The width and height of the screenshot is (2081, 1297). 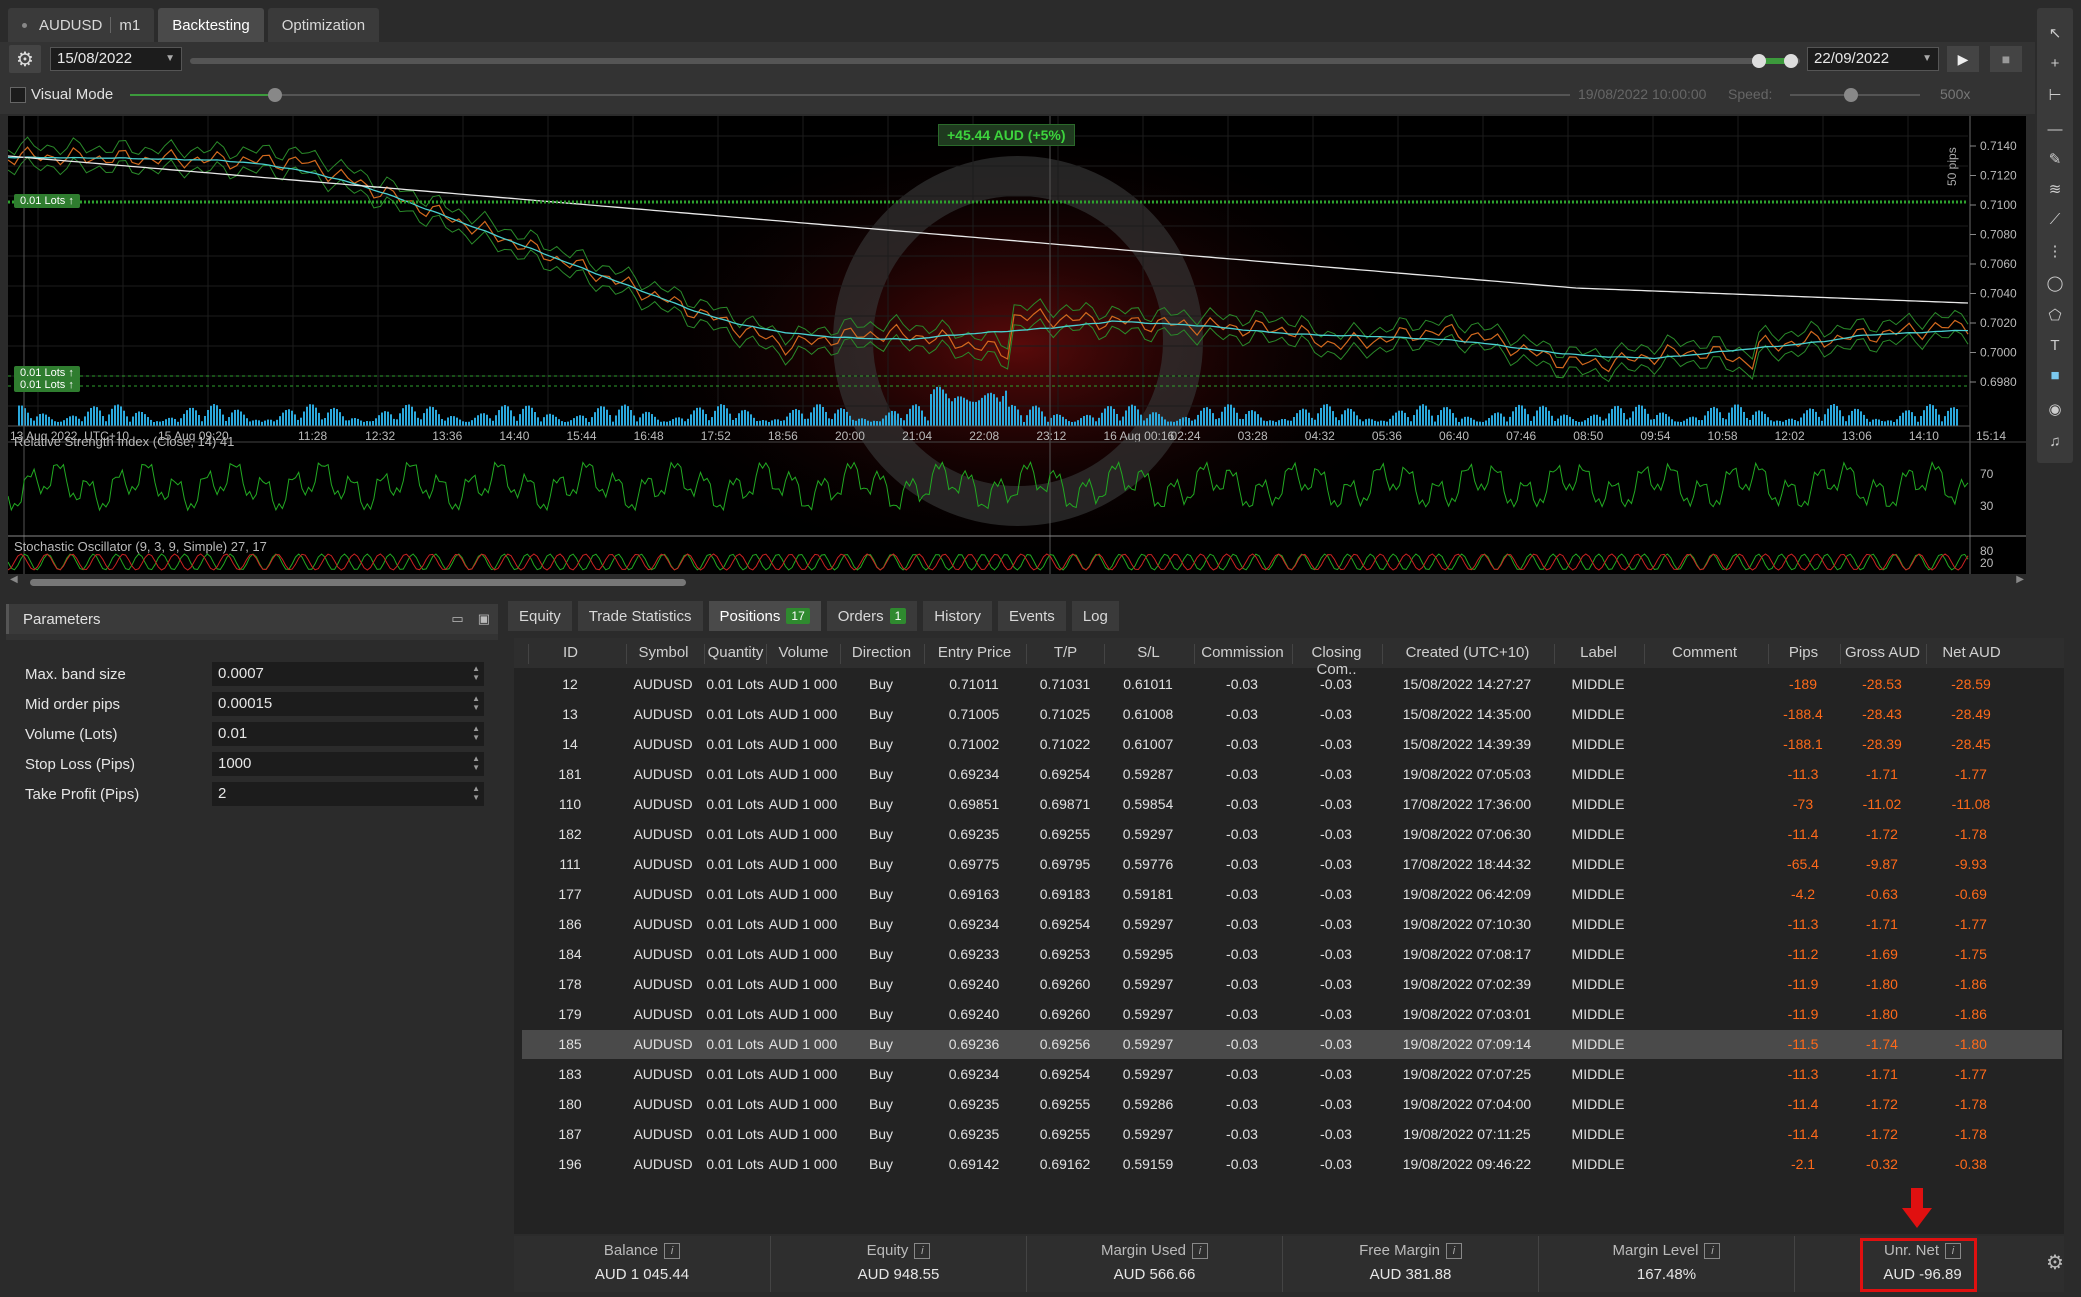 What do you see at coordinates (1759, 61) in the screenshot?
I see `range-start-handle` at bounding box center [1759, 61].